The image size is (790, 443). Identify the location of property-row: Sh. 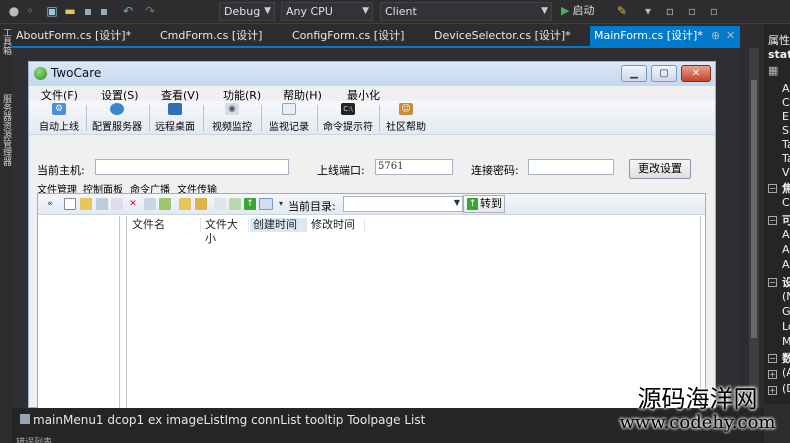
(786, 130).